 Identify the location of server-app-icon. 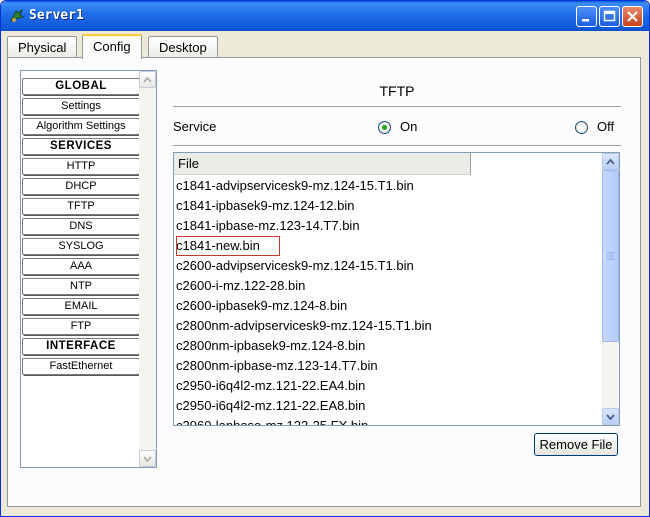
(17, 15).